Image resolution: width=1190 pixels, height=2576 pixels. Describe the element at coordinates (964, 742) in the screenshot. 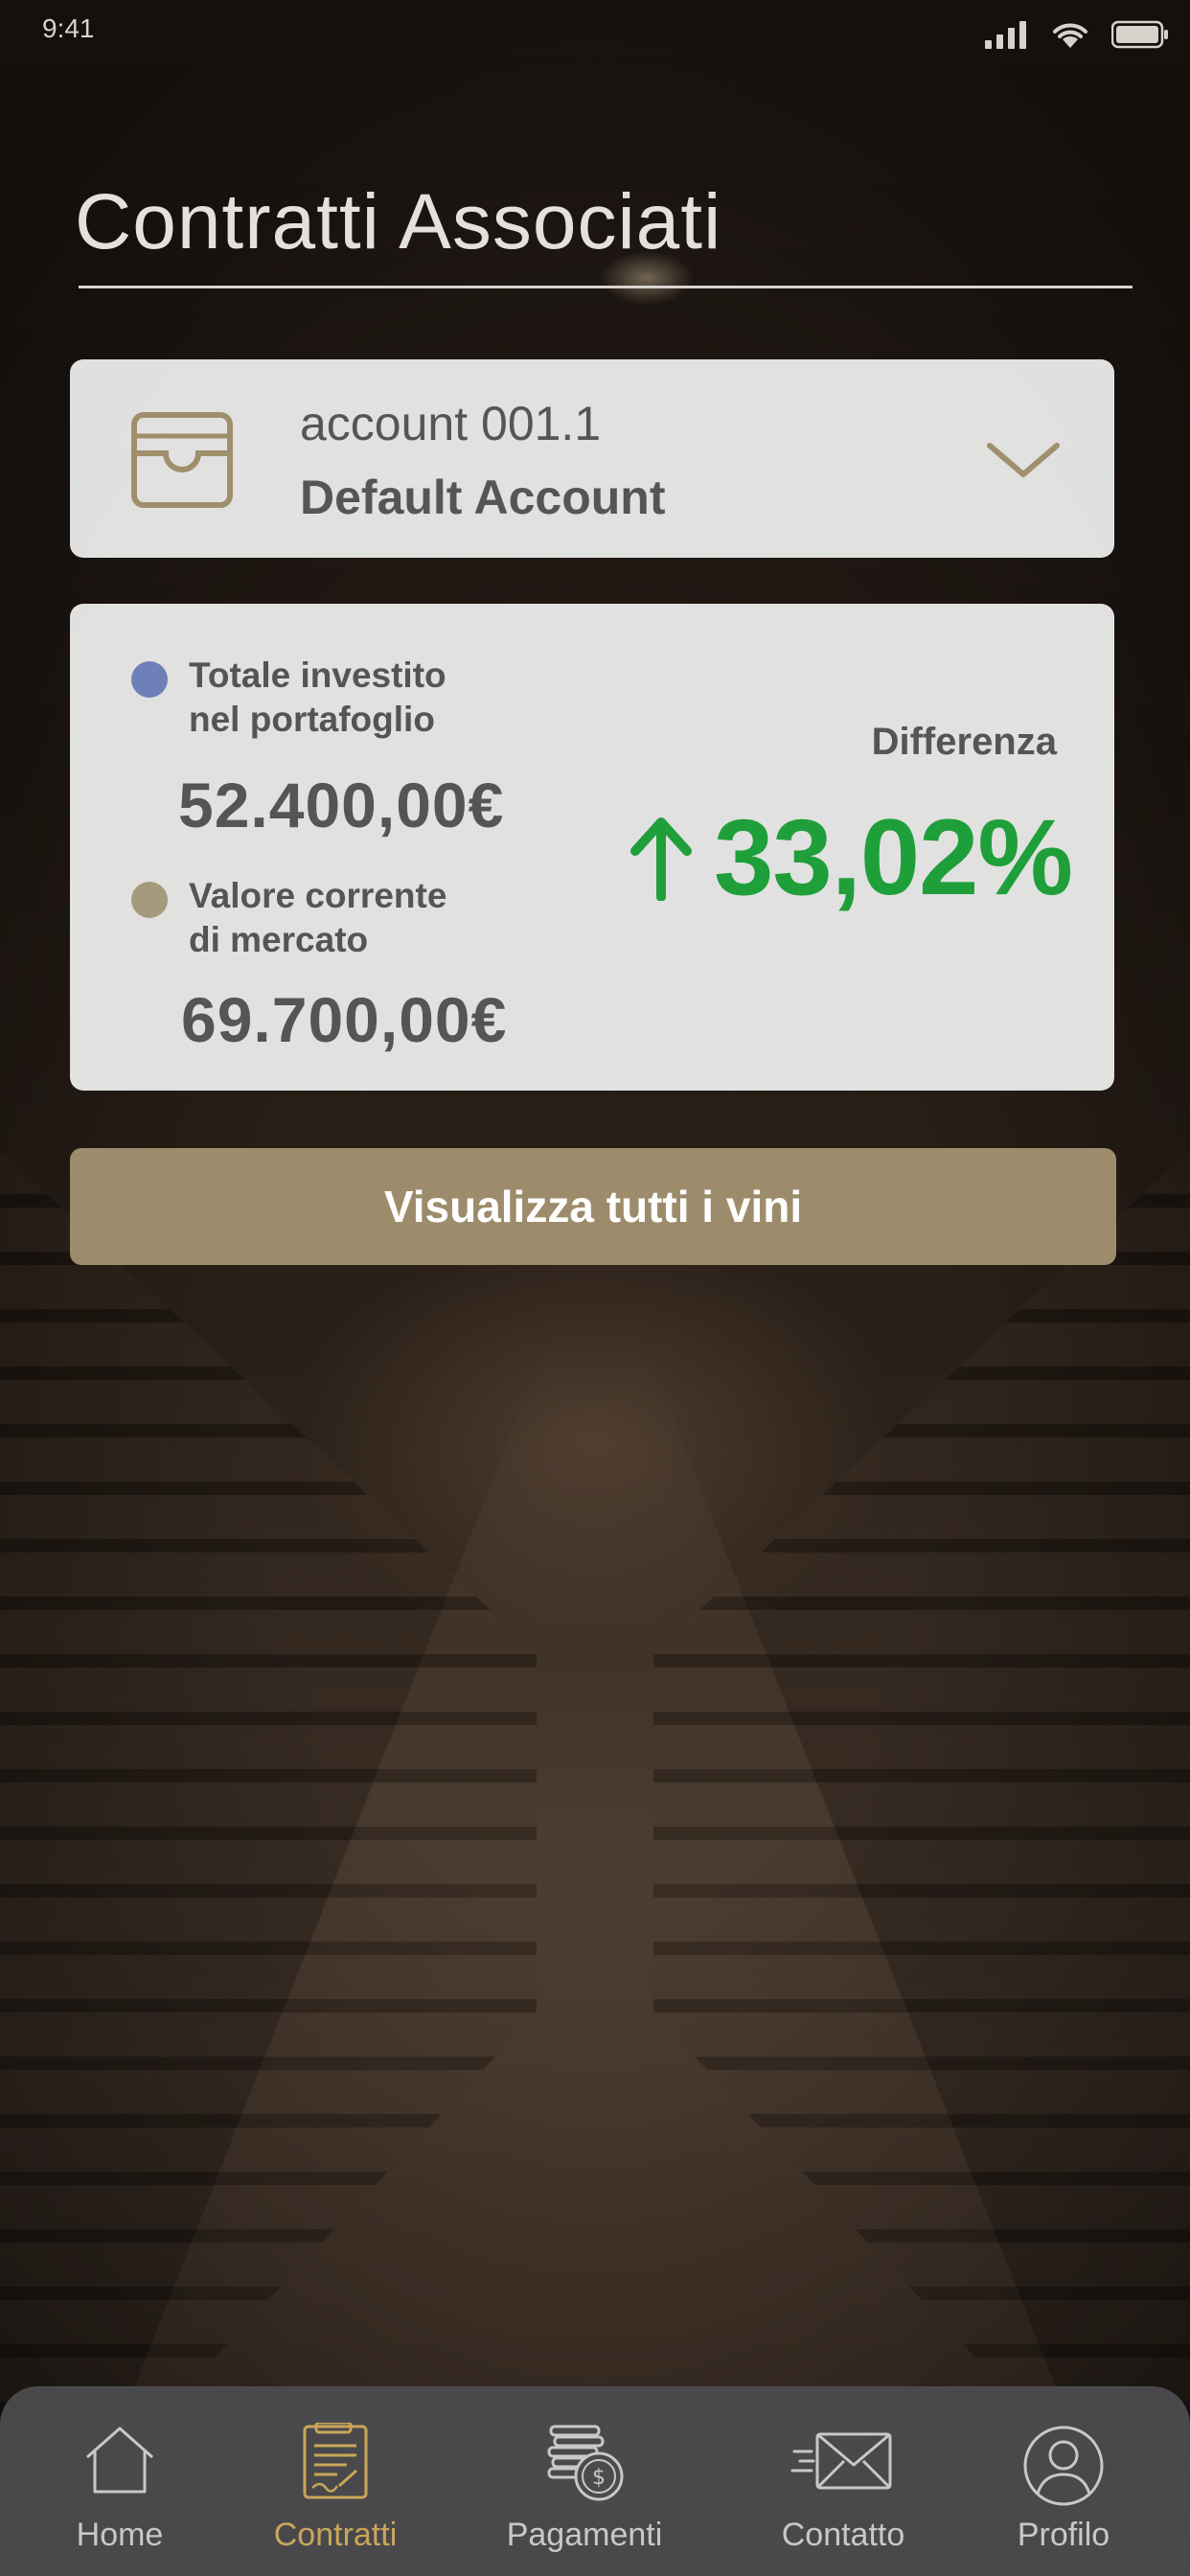

I see `difference-label: Differenza` at that location.